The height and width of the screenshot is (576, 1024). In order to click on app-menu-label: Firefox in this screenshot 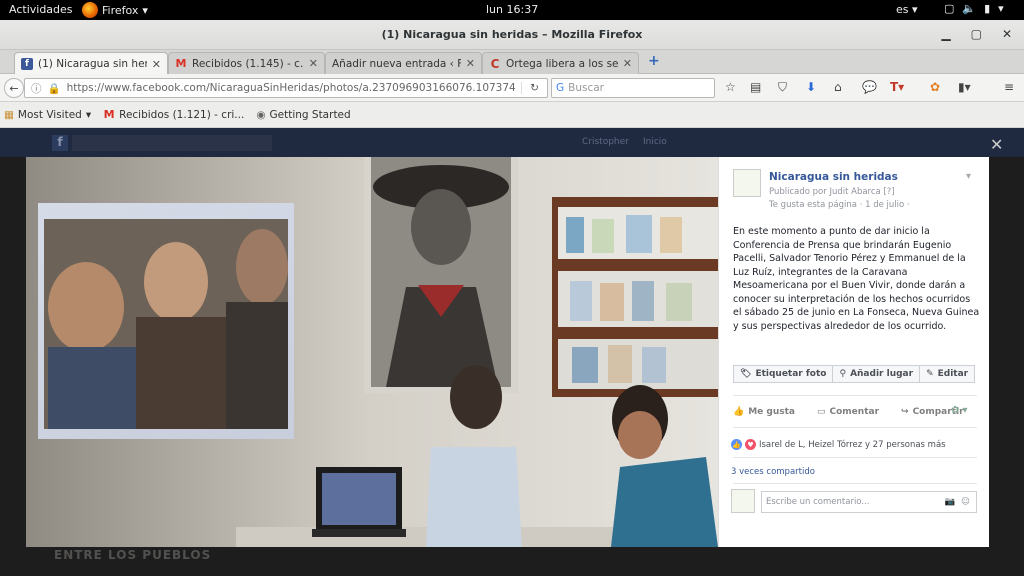, I will do `click(120, 10)`.